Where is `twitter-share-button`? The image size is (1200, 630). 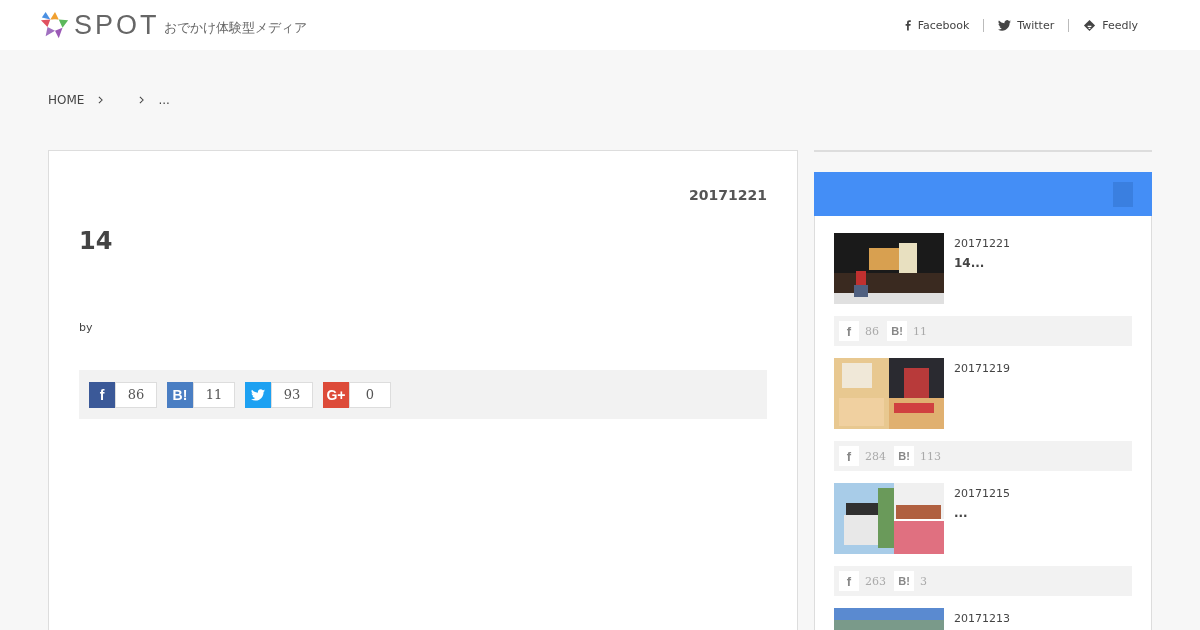
twitter-share-button is located at coordinates (258, 394).